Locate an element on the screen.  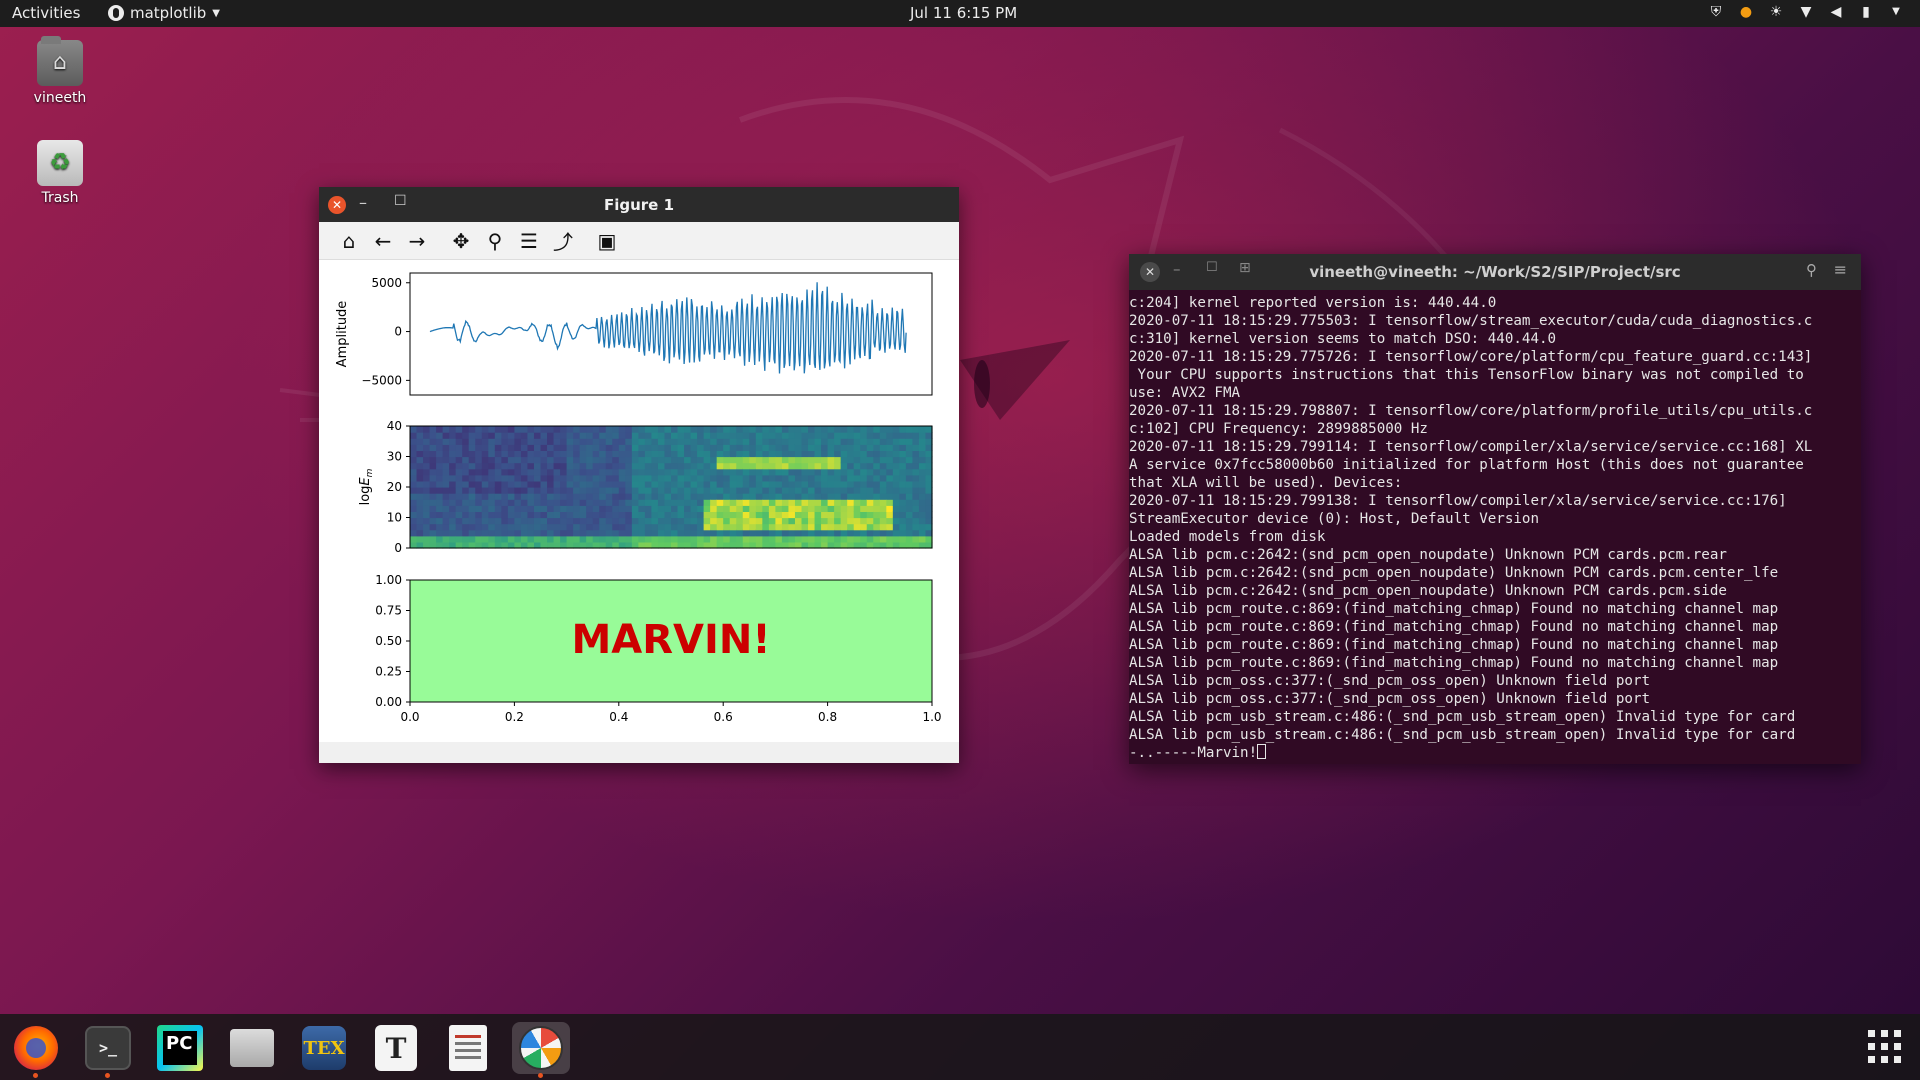
battery-icon: ▮ is located at coordinates (1866, 12).